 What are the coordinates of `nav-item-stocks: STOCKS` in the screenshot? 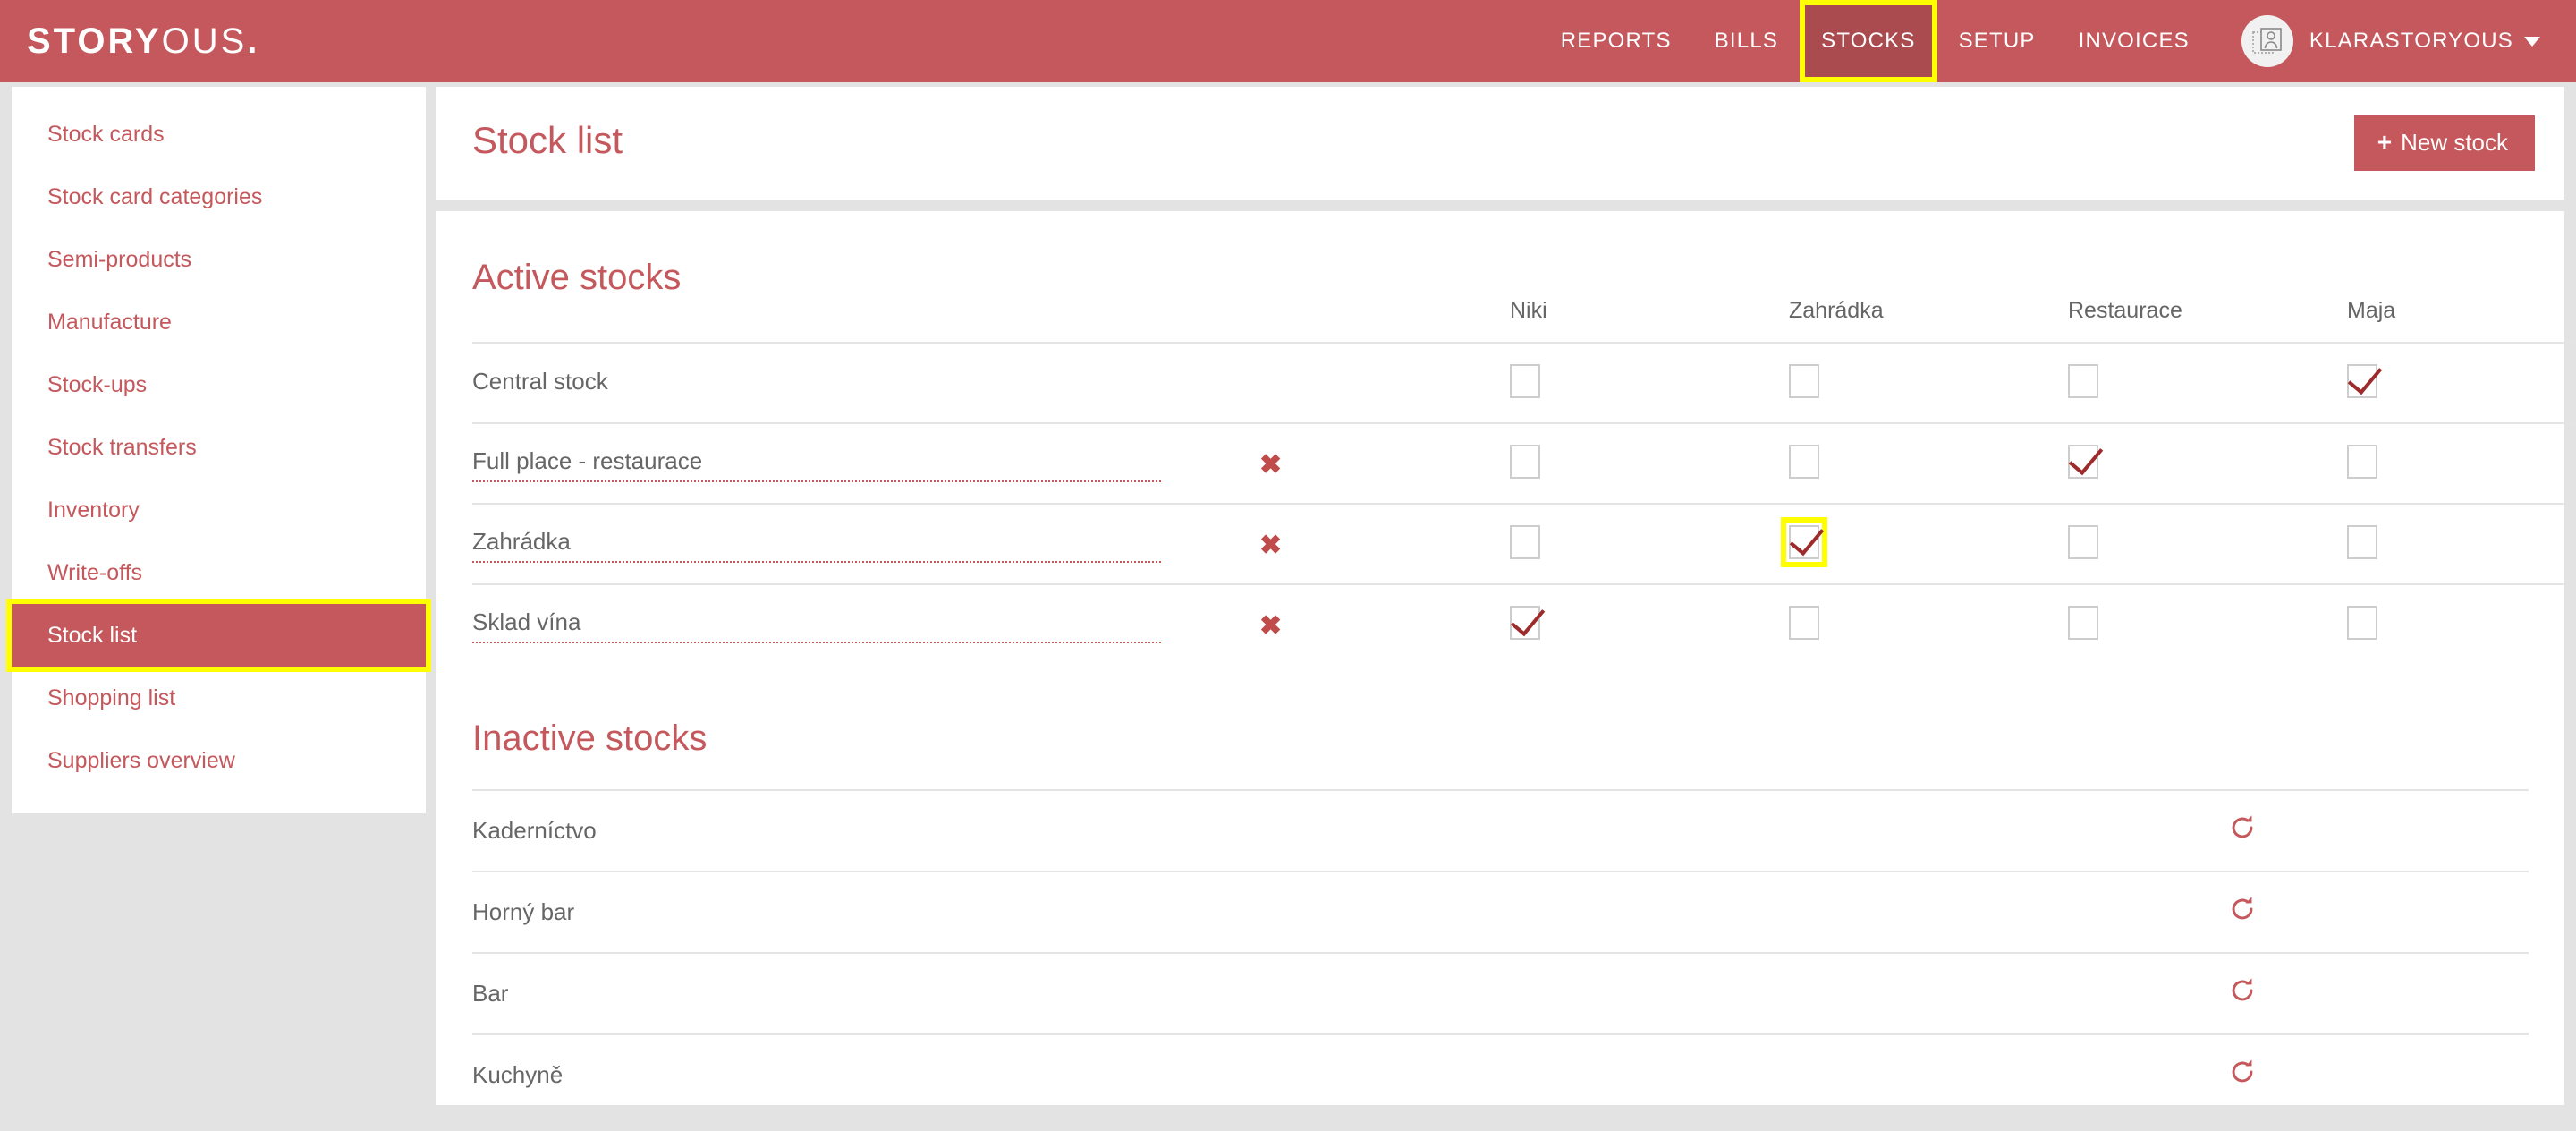 It's located at (1868, 41).